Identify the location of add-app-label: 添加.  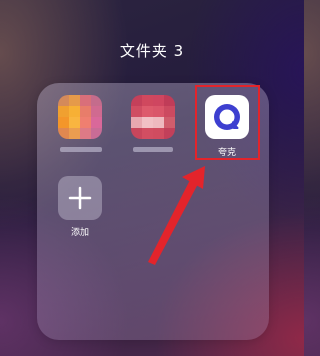
(79, 233).